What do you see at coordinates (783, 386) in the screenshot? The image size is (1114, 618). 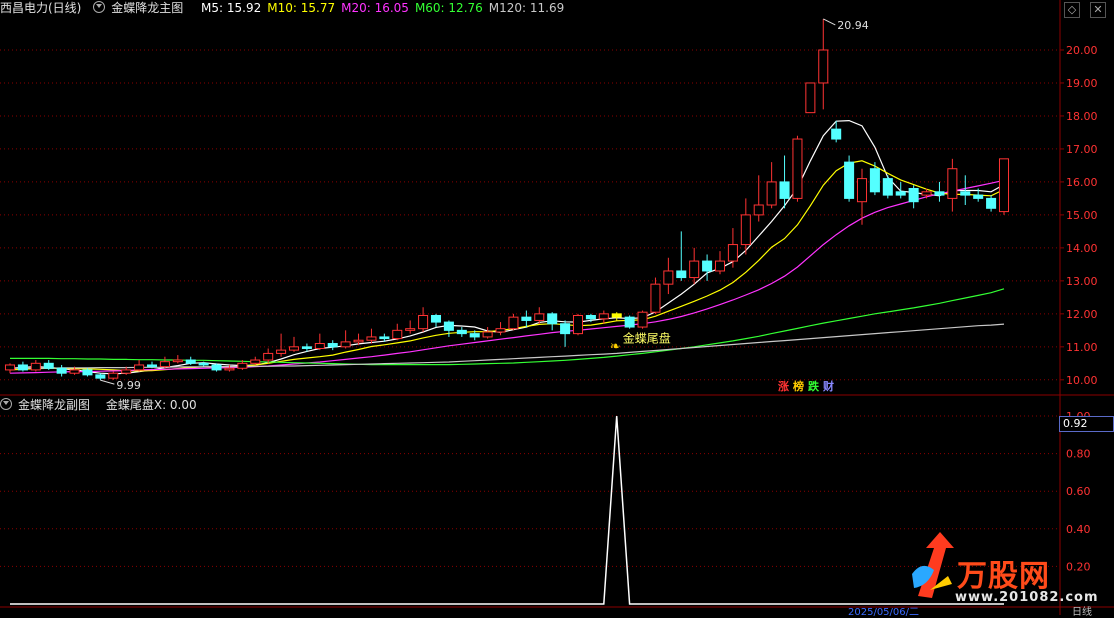 I see `tag-zhang: 涨` at bounding box center [783, 386].